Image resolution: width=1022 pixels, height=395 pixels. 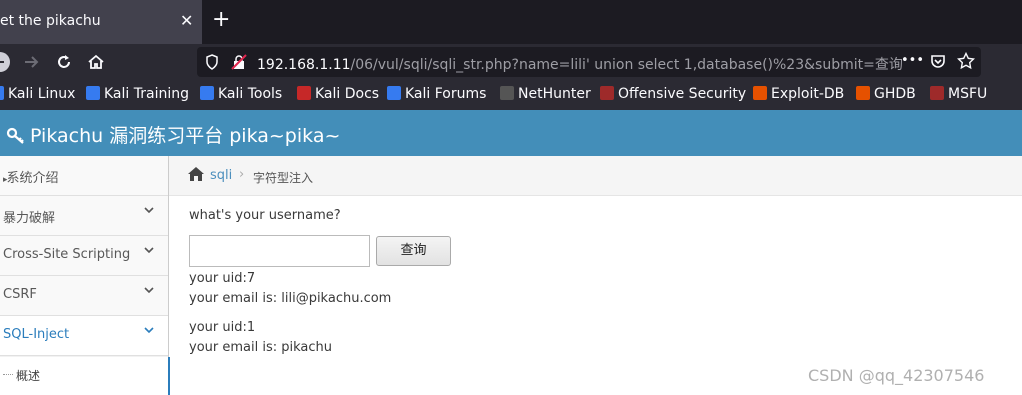 I want to click on bookmark-label: Kali Training, so click(x=146, y=94).